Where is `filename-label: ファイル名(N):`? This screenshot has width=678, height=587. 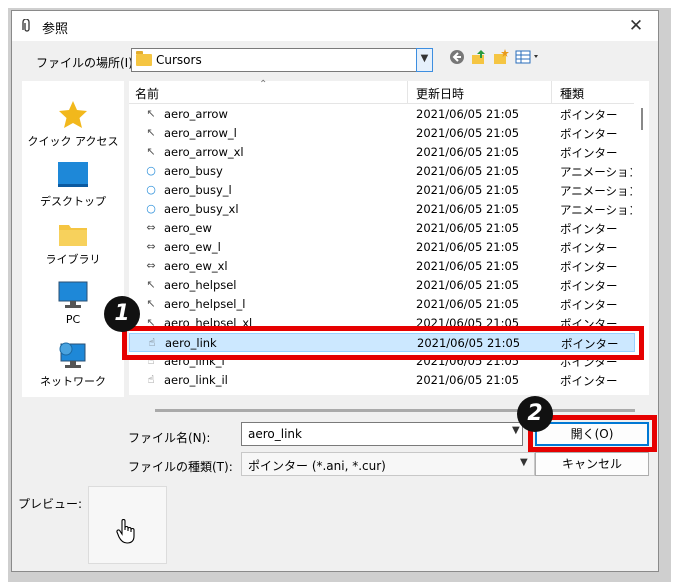
filename-label: ファイル名(N): is located at coordinates (169, 438).